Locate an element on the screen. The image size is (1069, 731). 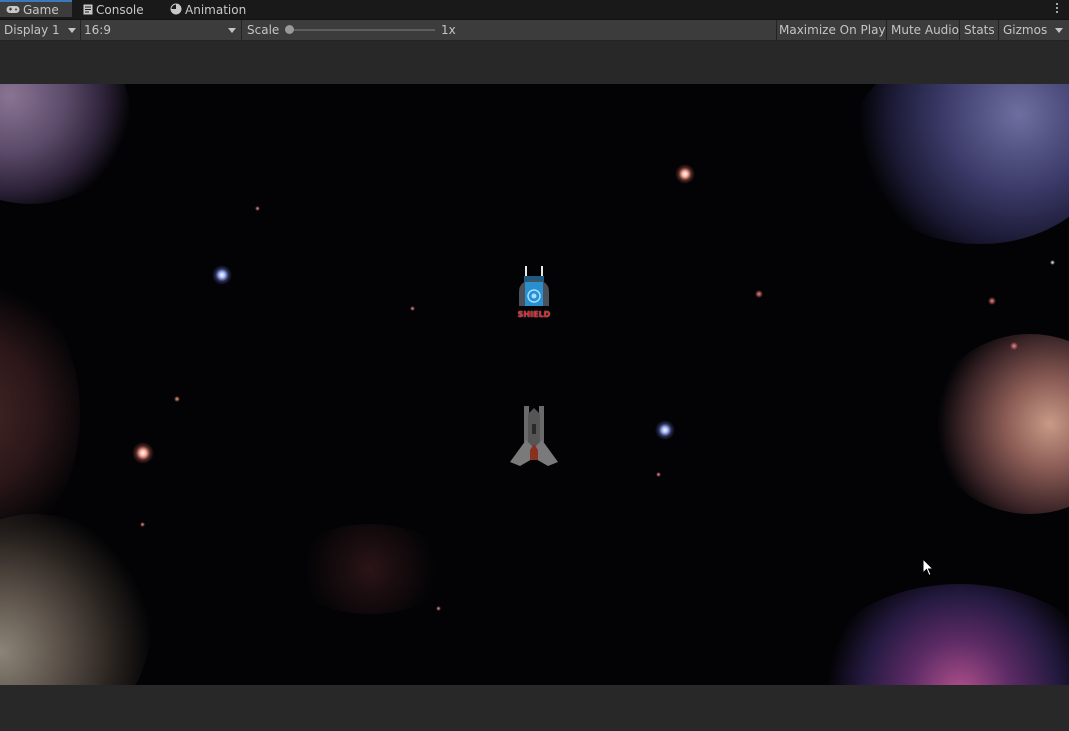
faint-cloud is located at coordinates (370, 569).